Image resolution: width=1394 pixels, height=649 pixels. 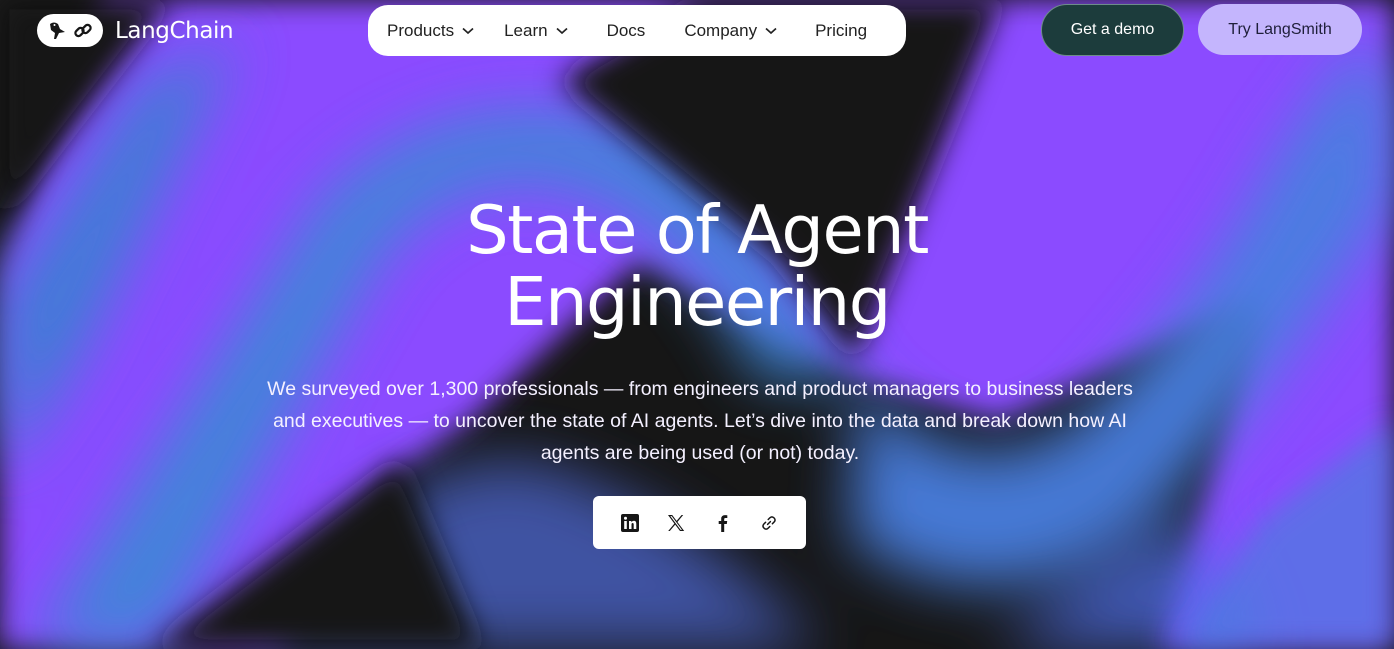 I want to click on page-title-line-2: Engineering, so click(x=697, y=302).